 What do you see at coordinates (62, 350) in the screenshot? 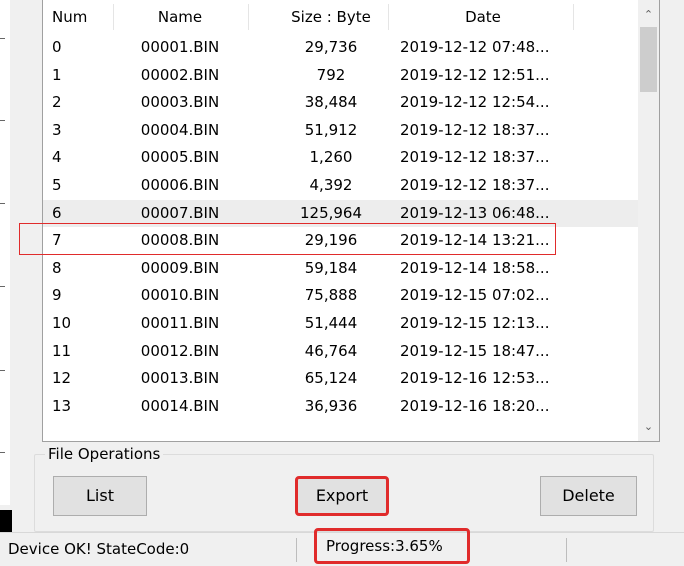
I see `row-num-cell: 11` at bounding box center [62, 350].